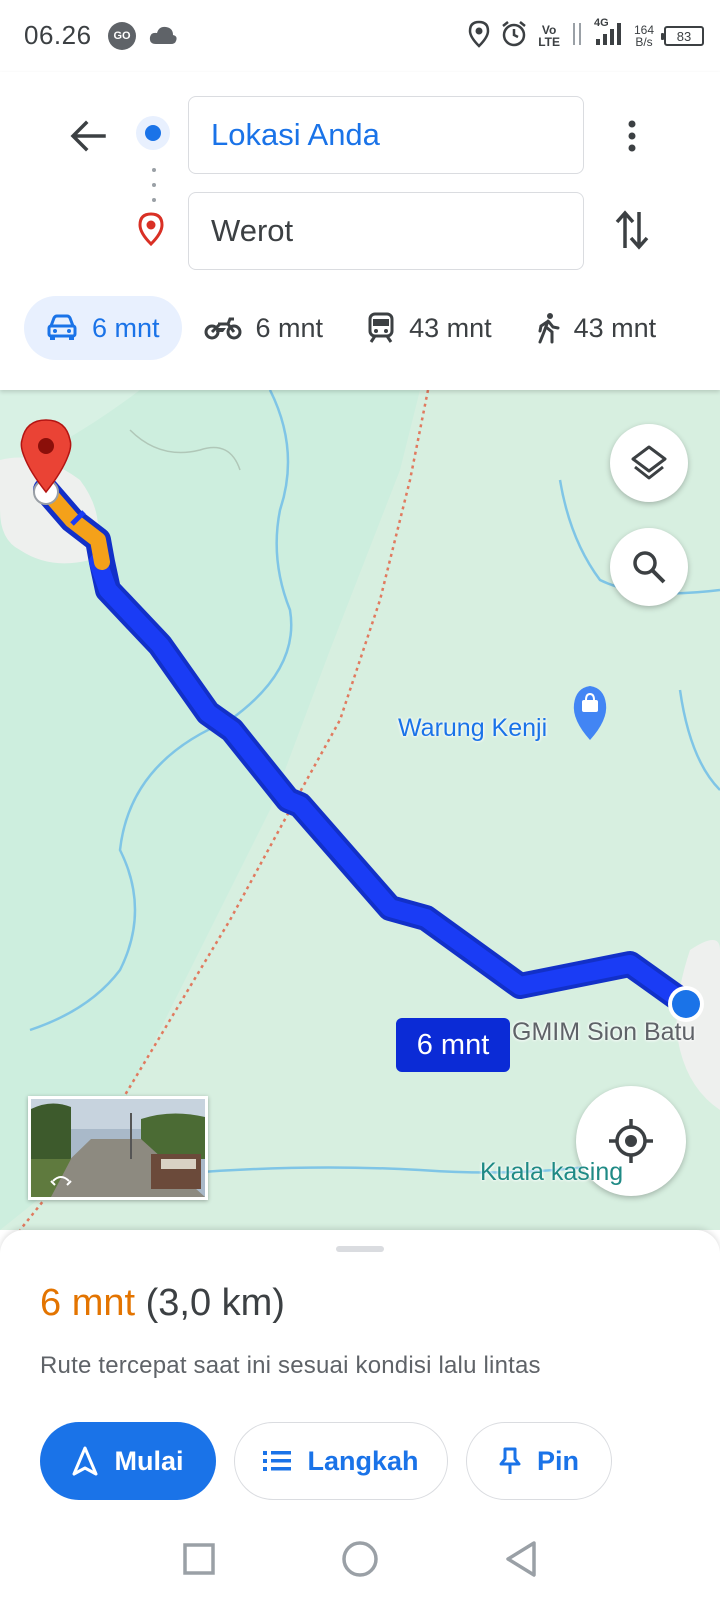 The image size is (720, 1612). I want to click on start-navigation-button: Mulai, so click(128, 1461).